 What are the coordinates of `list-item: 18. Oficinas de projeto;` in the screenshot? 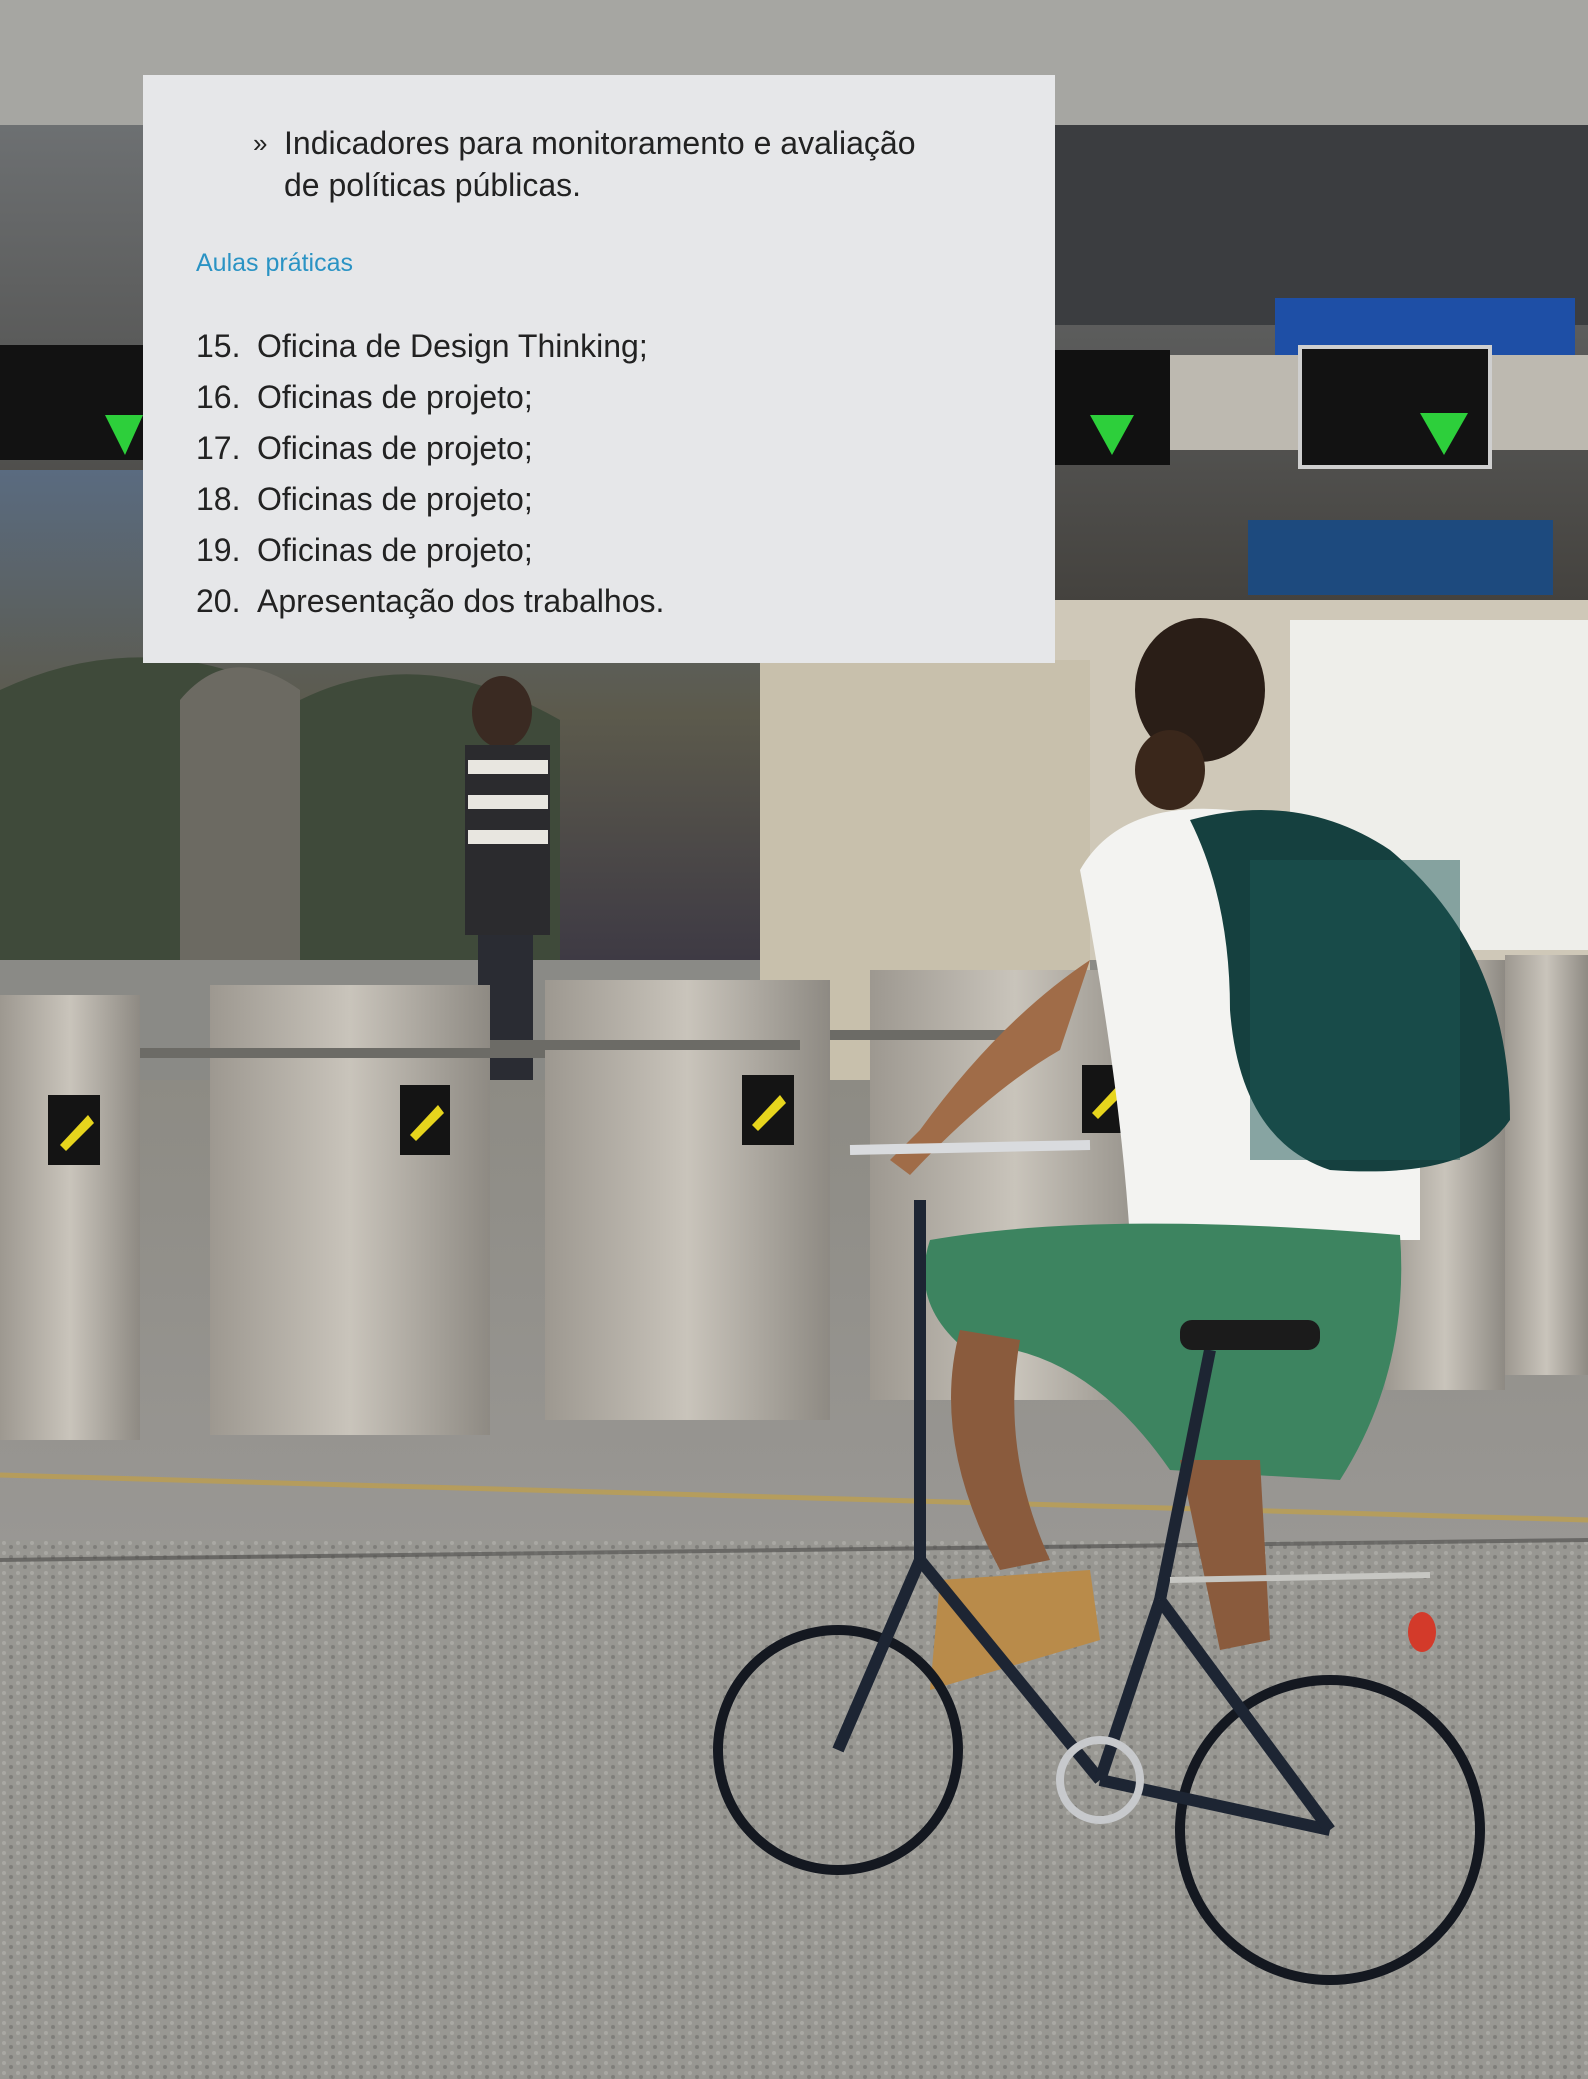 It's located at (430, 499).